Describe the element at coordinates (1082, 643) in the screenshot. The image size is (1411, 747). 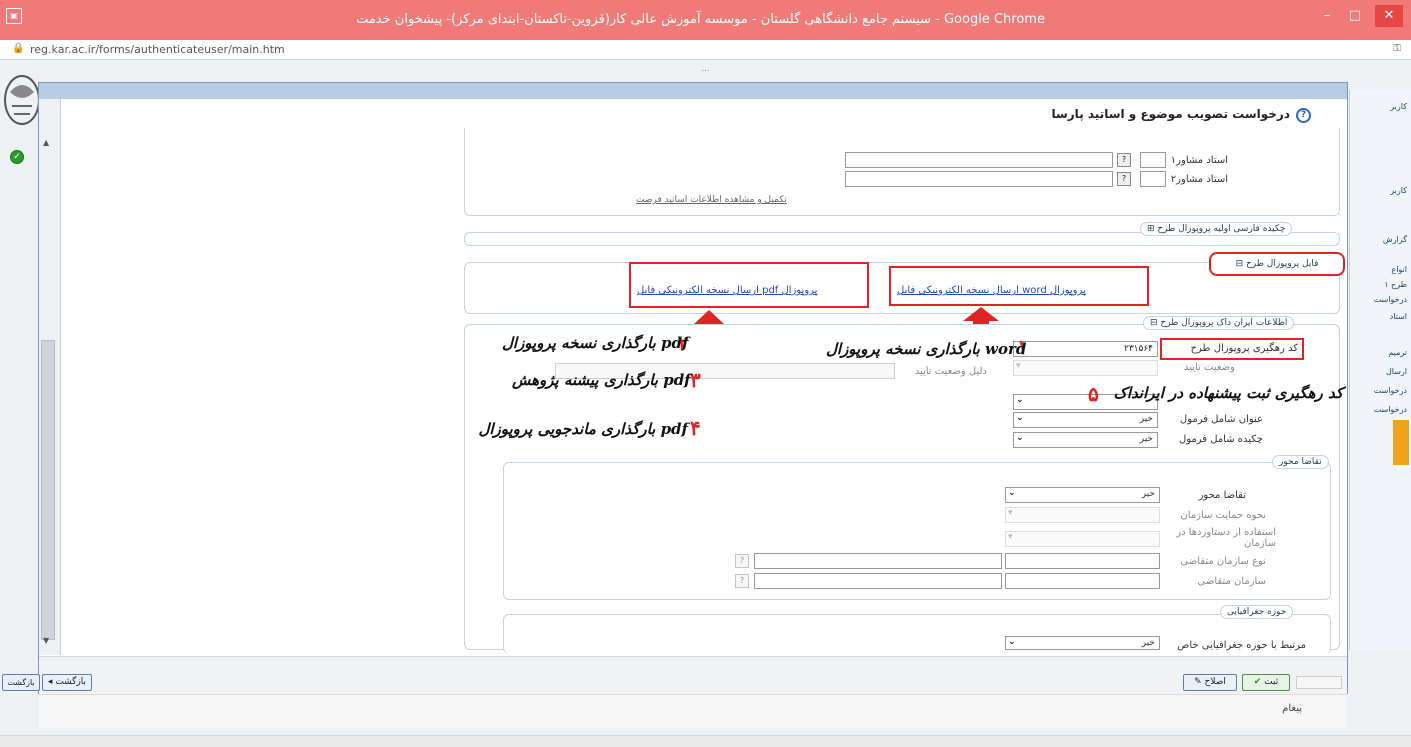
I see `geo-select: ⌄ خیر` at that location.